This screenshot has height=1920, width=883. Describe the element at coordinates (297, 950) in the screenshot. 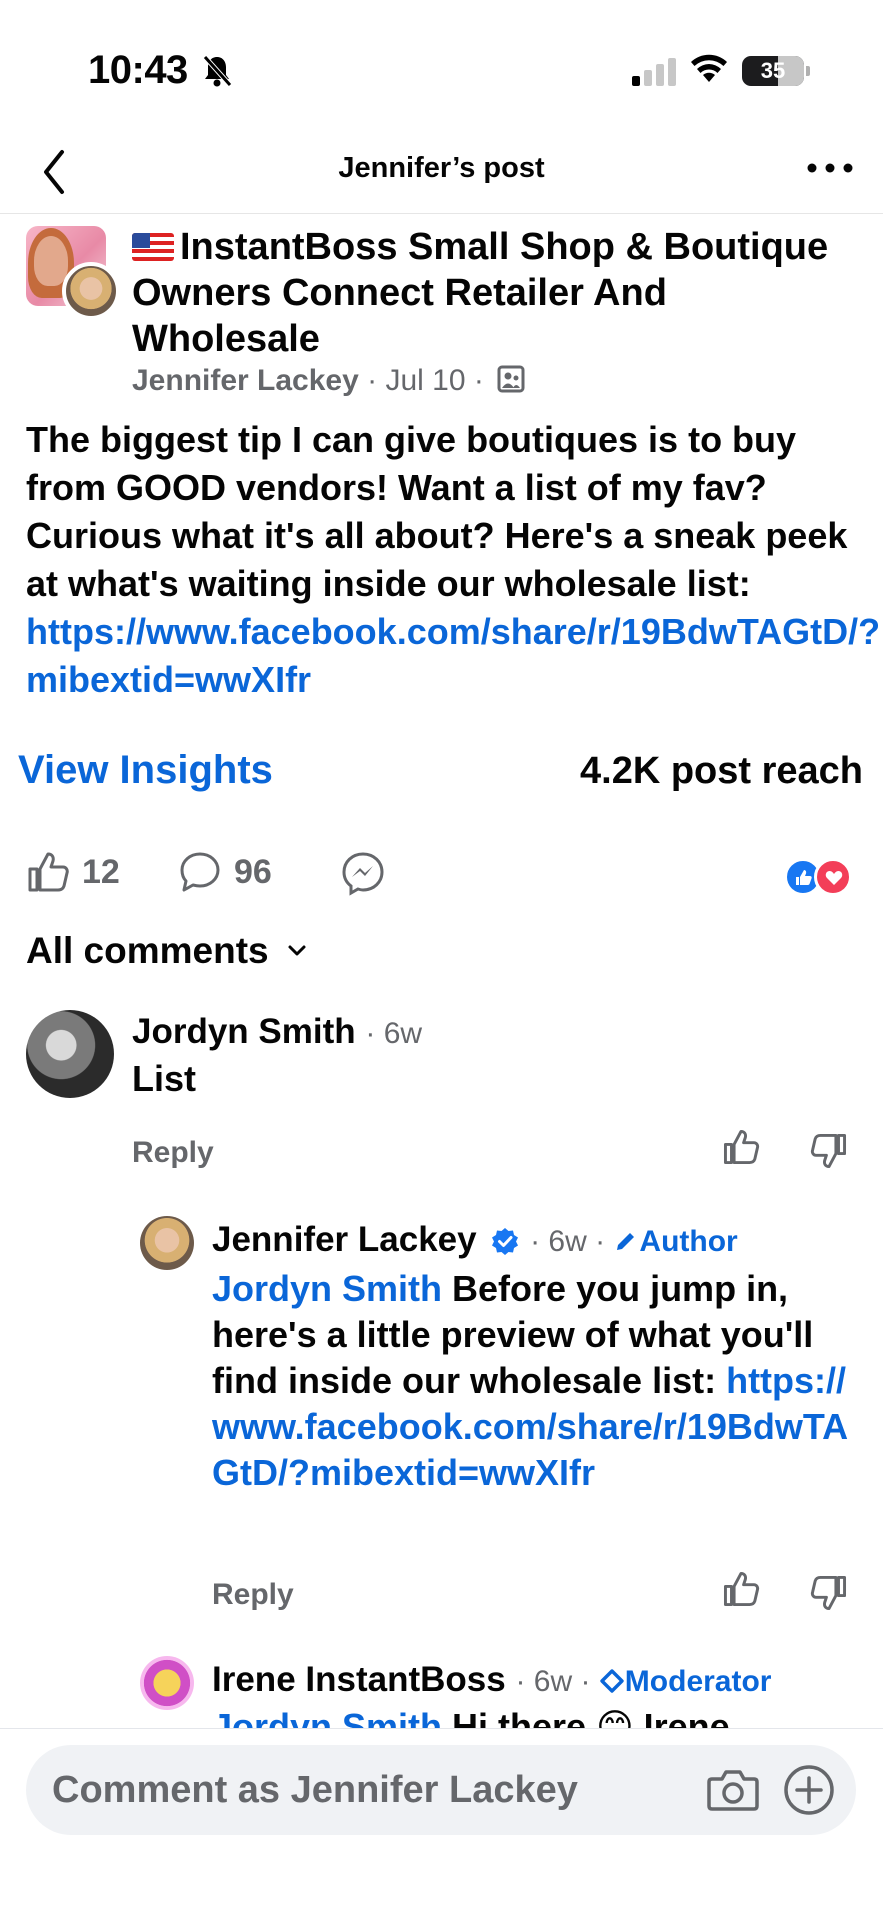

I see `chevron-down-icon` at that location.